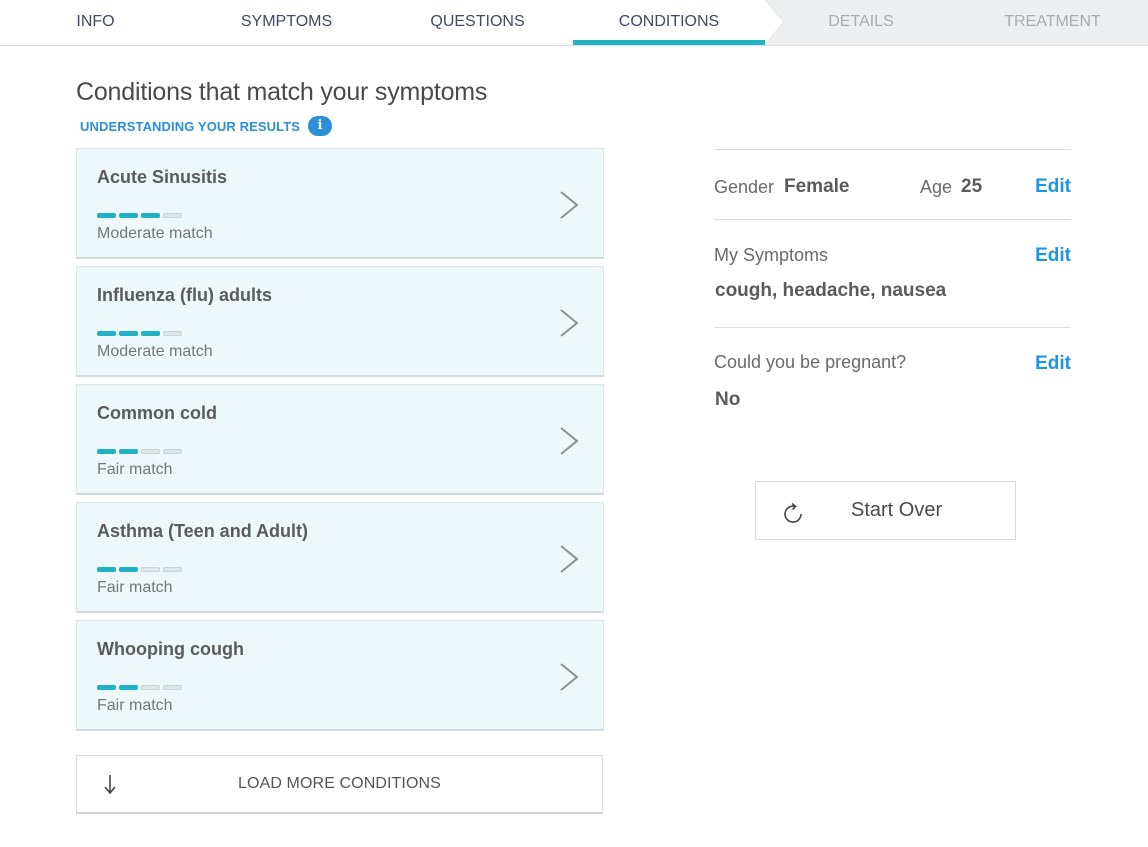 The height and width of the screenshot is (847, 1148). I want to click on pregnancy-question-label: Could you be pregnant?, so click(810, 362).